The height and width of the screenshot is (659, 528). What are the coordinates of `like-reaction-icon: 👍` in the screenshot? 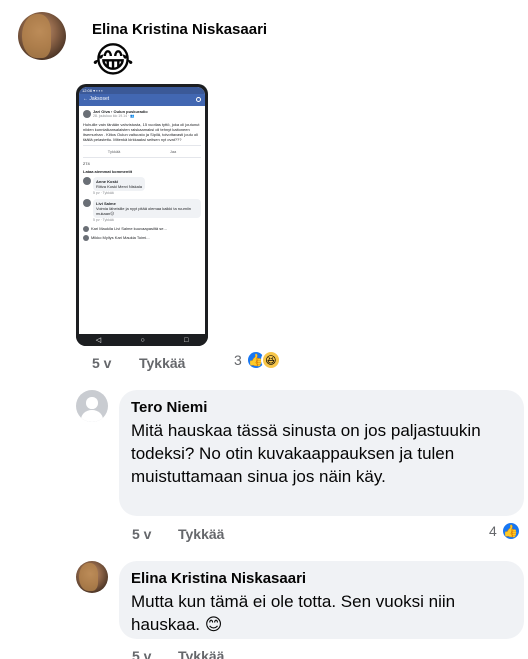 It's located at (510, 531).